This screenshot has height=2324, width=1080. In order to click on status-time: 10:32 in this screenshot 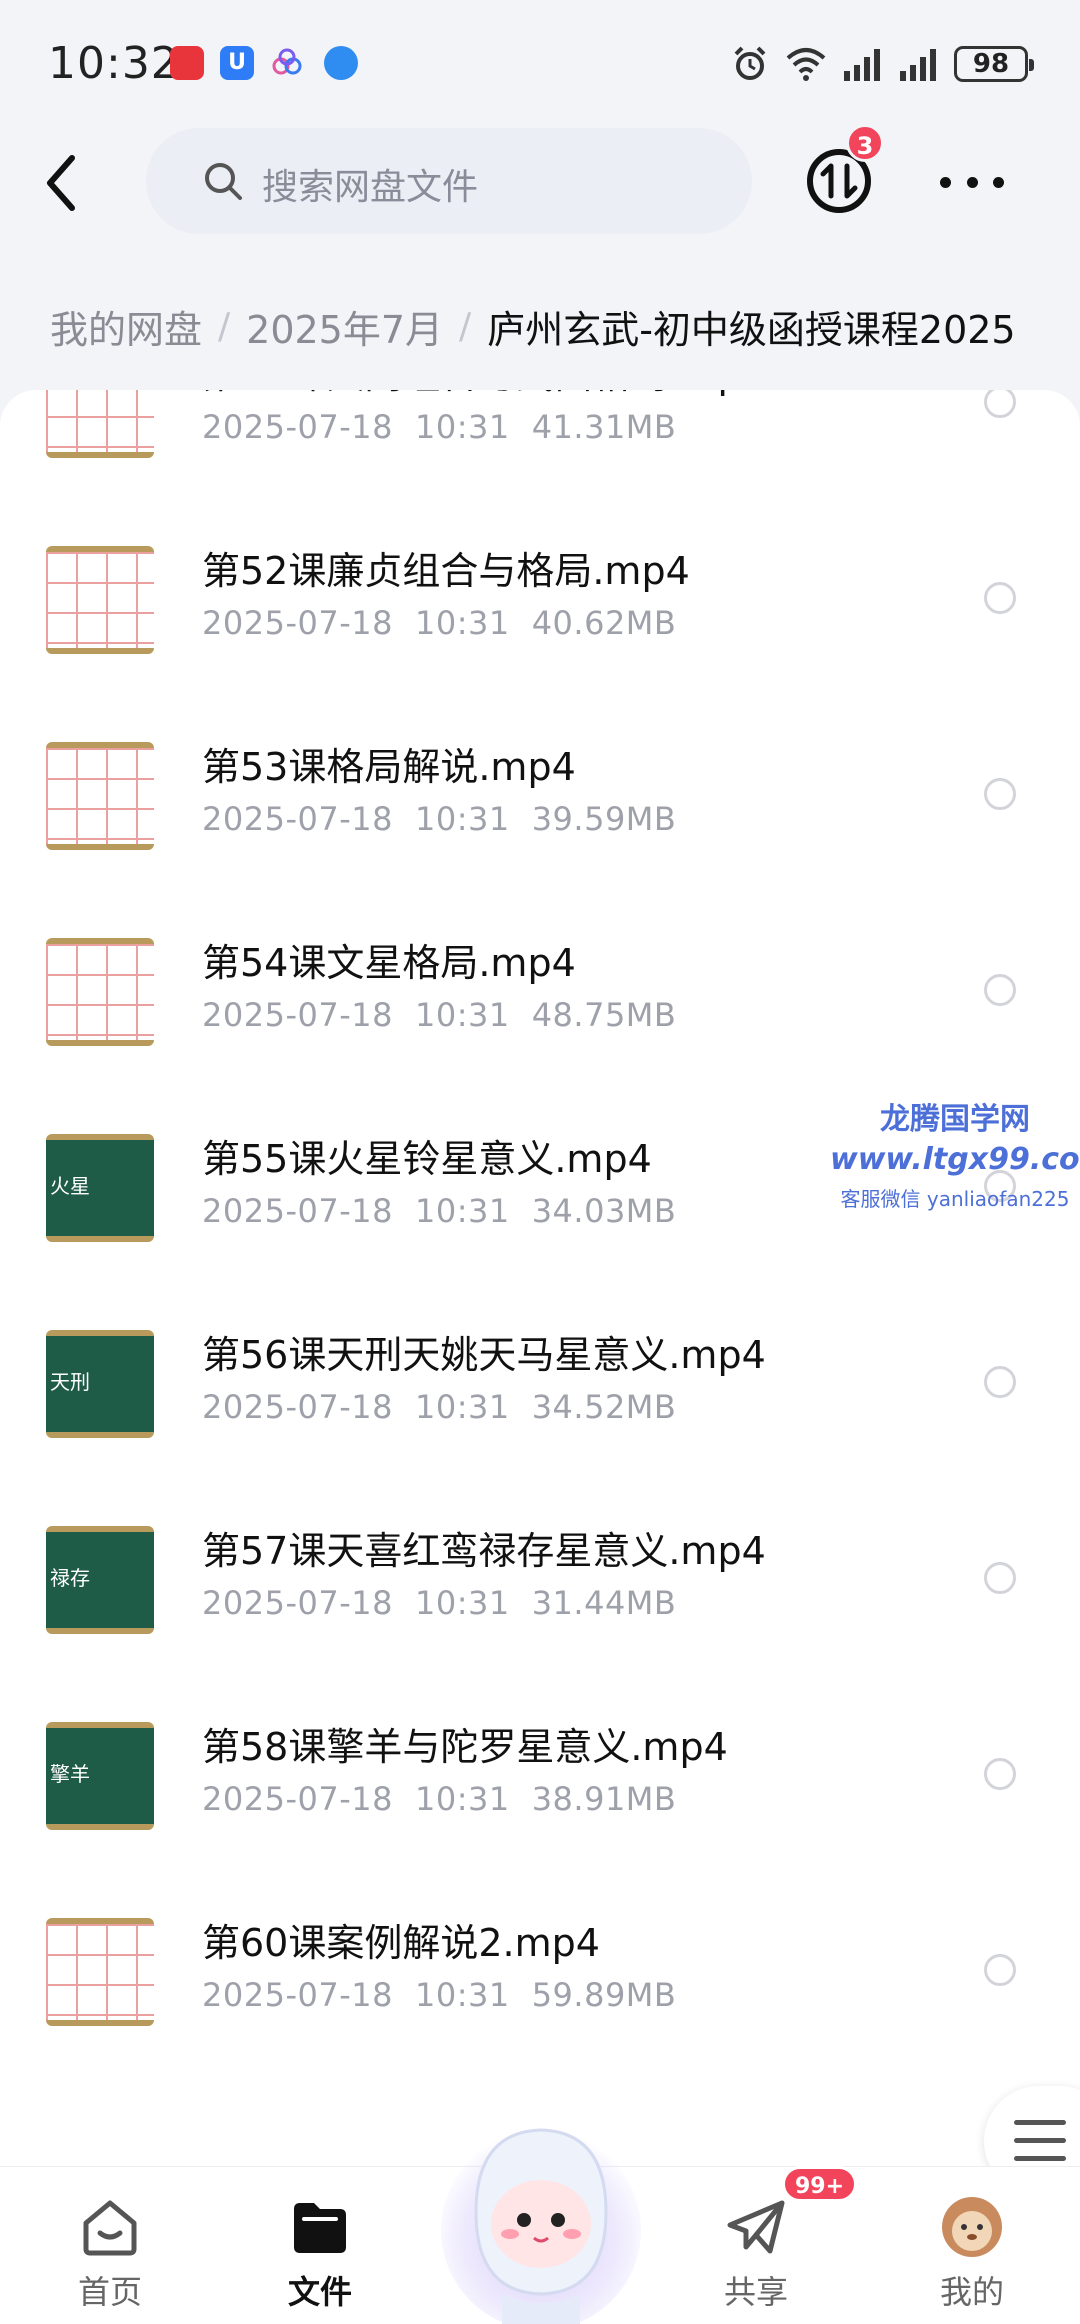, I will do `click(114, 63)`.